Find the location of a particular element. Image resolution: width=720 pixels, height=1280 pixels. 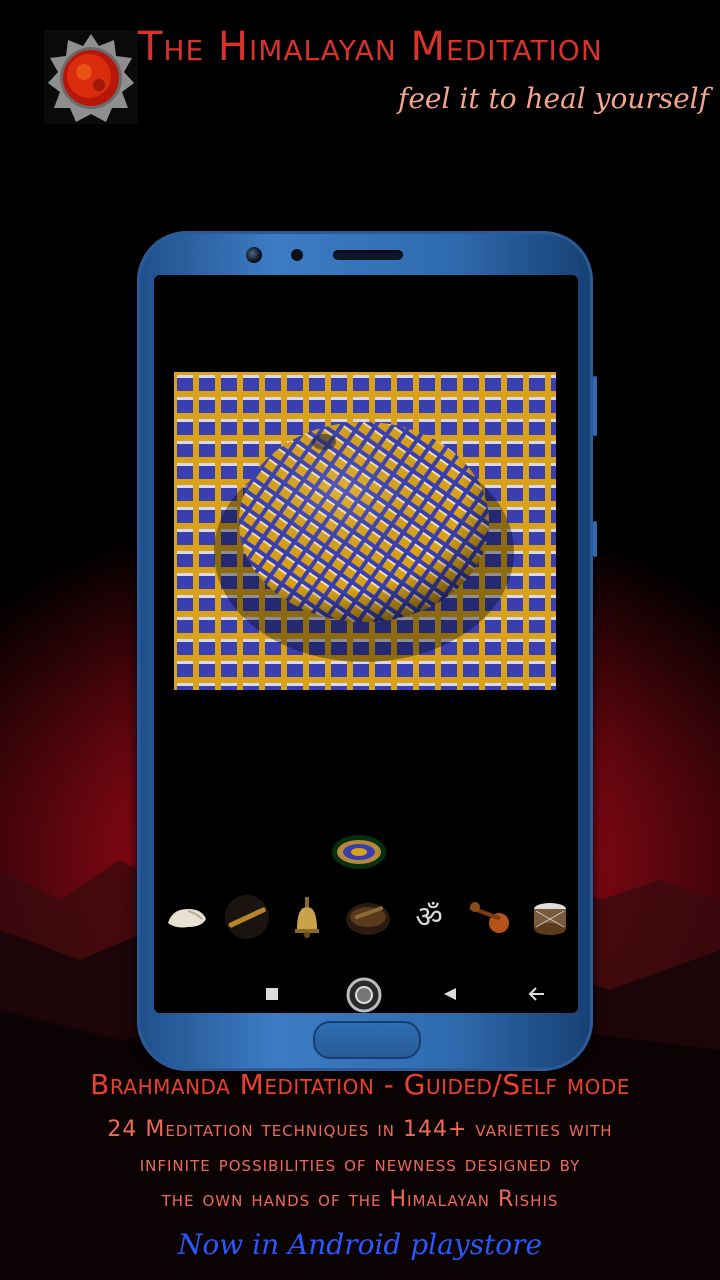

home-button is located at coordinates (364, 995).